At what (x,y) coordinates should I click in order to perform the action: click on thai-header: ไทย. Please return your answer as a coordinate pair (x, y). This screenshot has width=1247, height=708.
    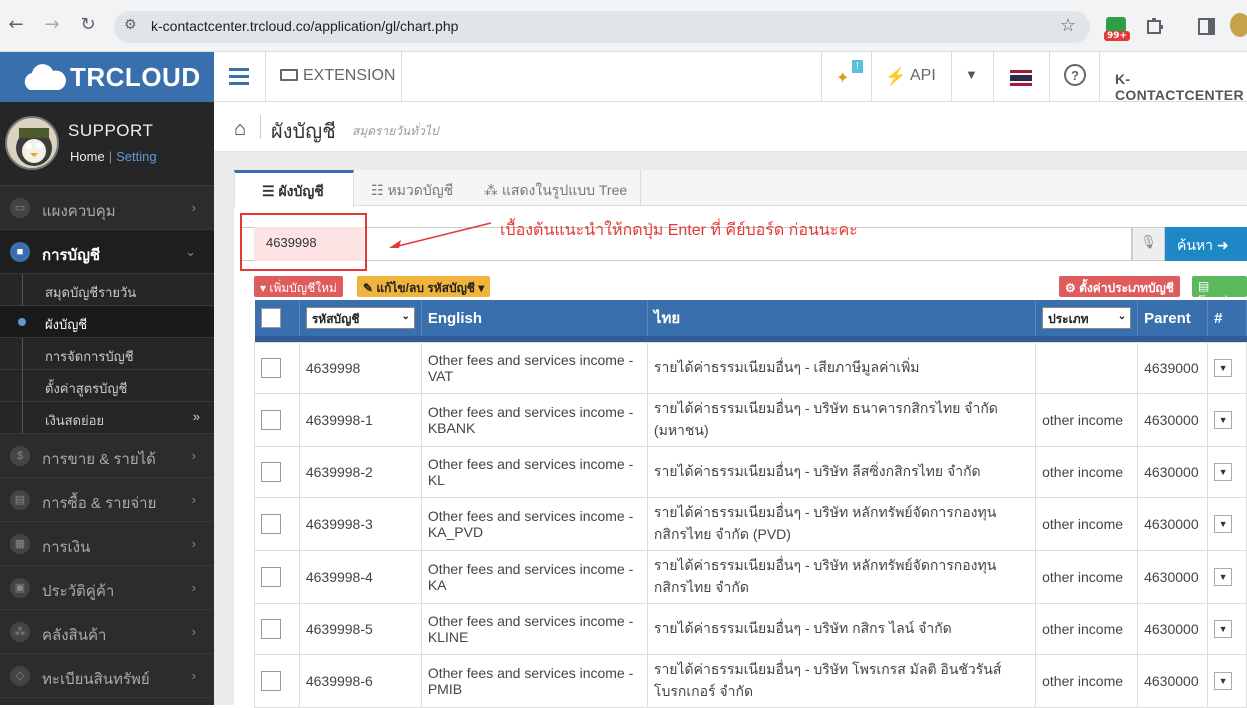
    Looking at the image, I should click on (842, 318).